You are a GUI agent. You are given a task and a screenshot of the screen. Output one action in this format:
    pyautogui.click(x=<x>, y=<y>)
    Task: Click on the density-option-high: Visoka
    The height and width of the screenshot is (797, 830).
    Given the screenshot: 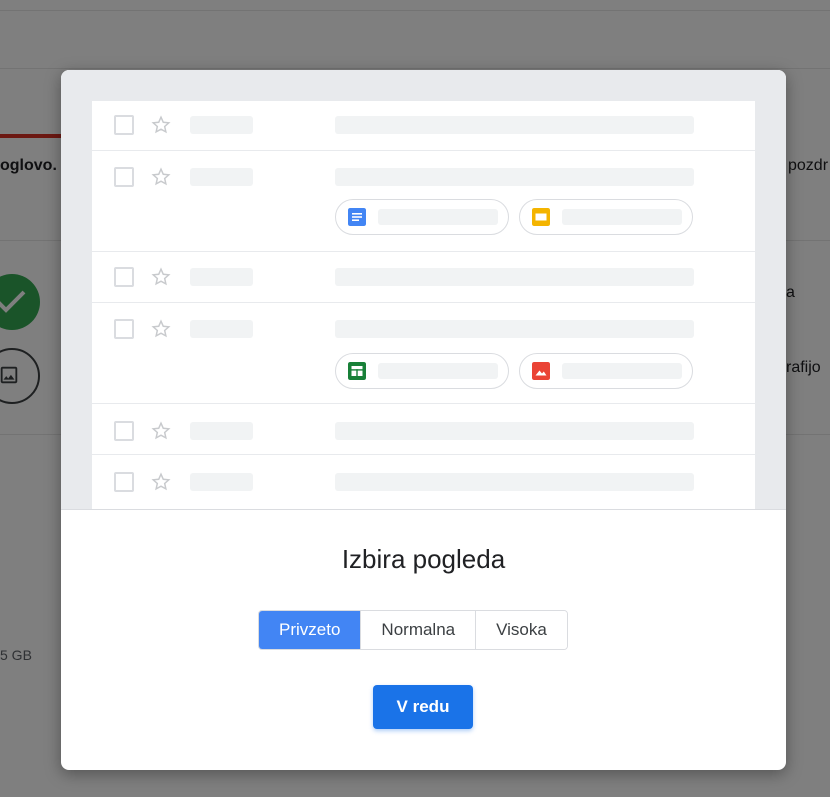 What is the action you would take?
    pyautogui.click(x=521, y=630)
    